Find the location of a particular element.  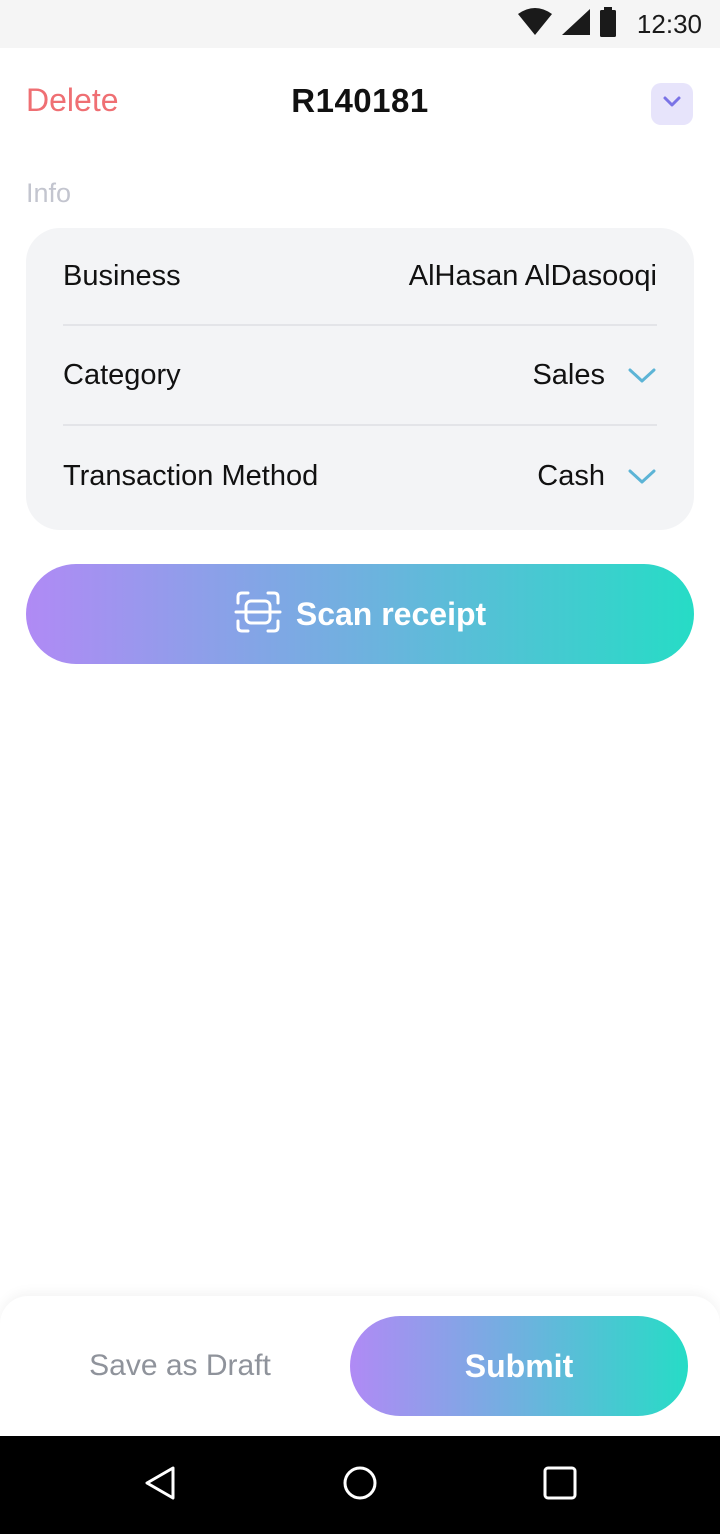

back-icon is located at coordinates (160, 1485).